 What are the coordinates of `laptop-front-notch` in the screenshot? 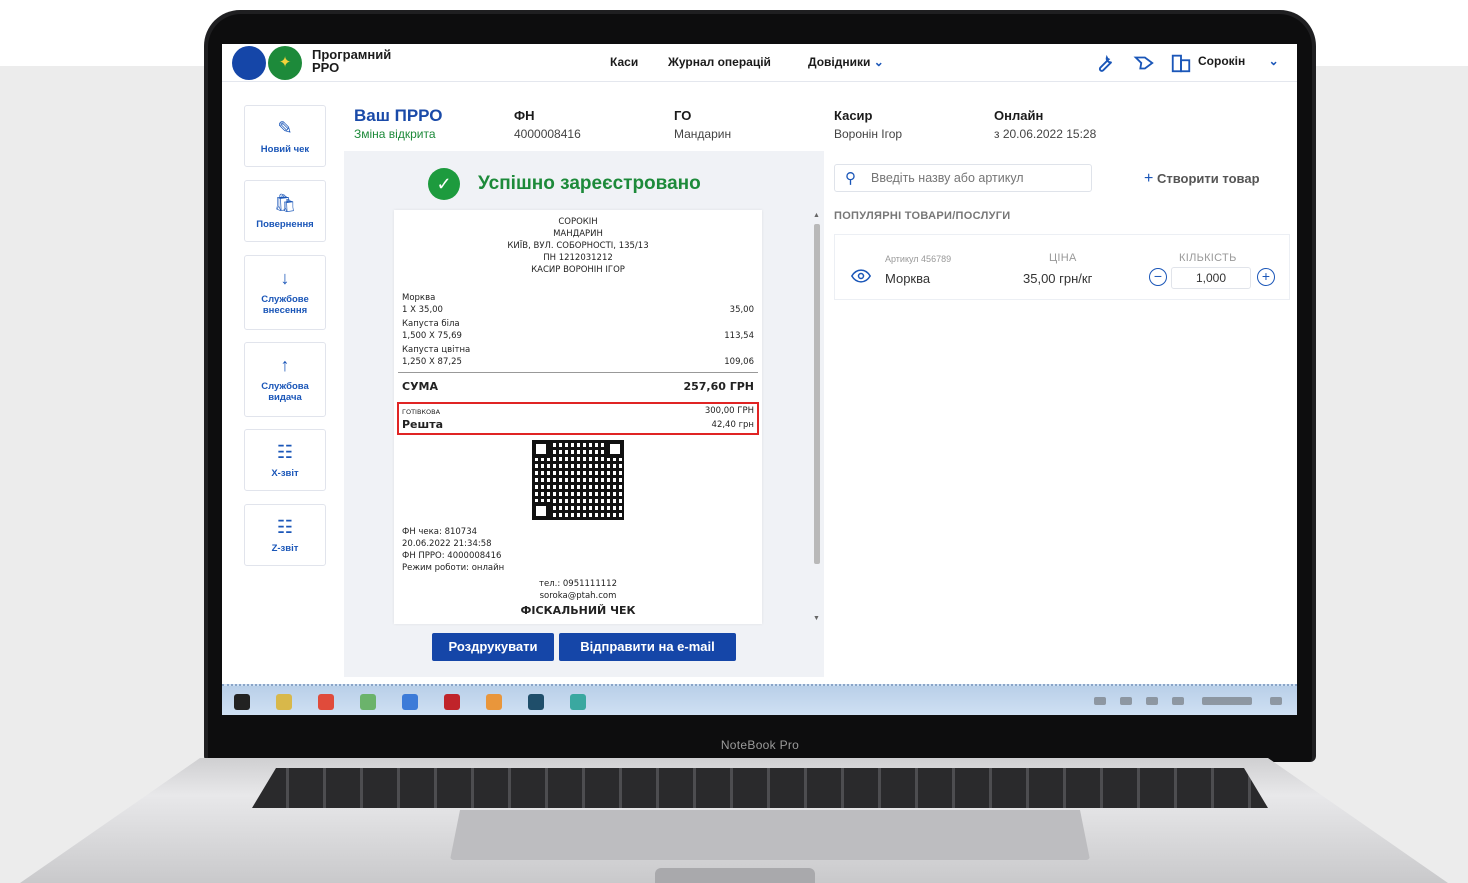 It's located at (735, 875).